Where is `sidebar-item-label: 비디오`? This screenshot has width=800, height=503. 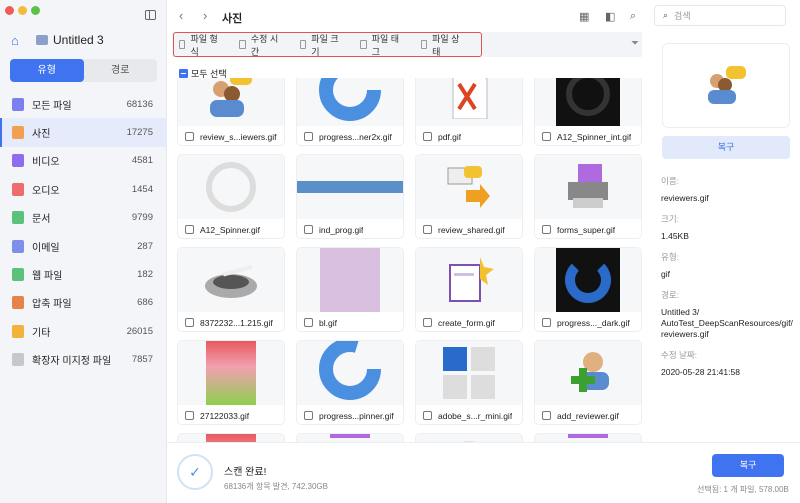 sidebar-item-label: 비디오 is located at coordinates (46, 163).